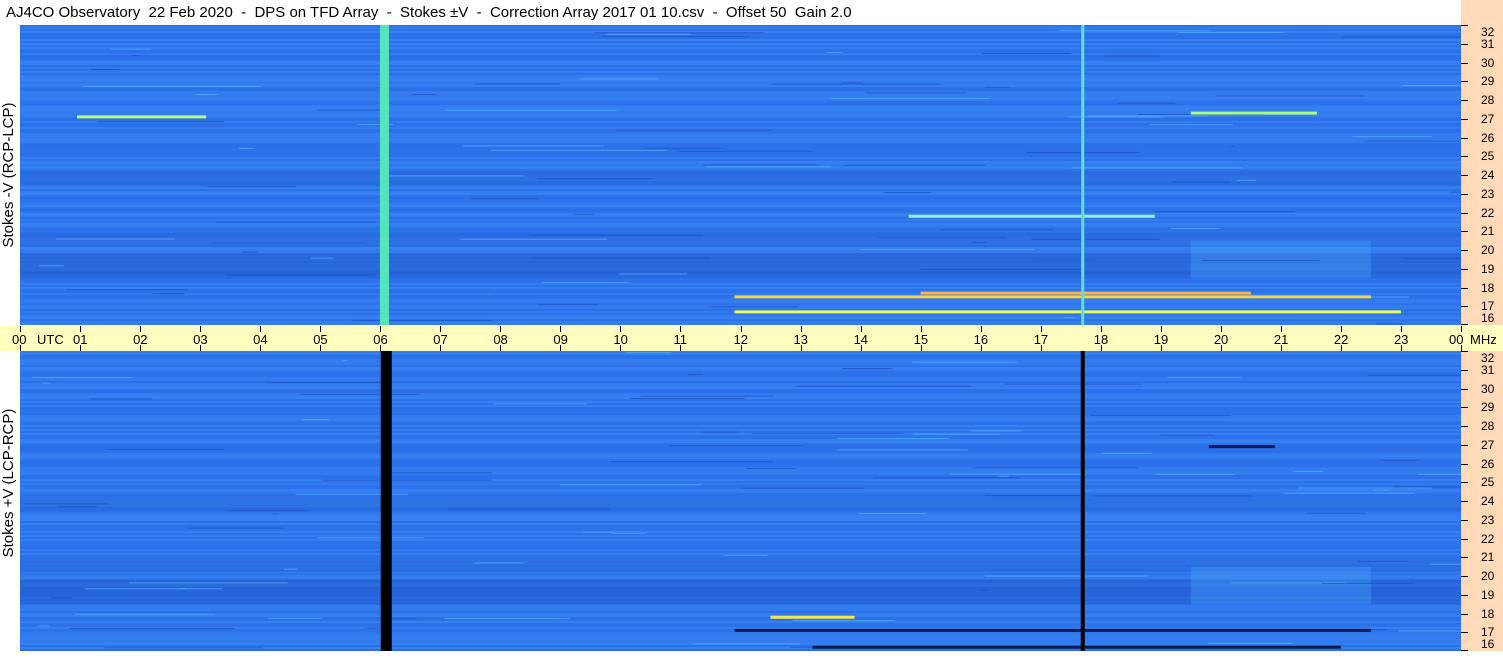 The height and width of the screenshot is (672, 1503). I want to click on time-tick-label: 06, so click(380, 339).